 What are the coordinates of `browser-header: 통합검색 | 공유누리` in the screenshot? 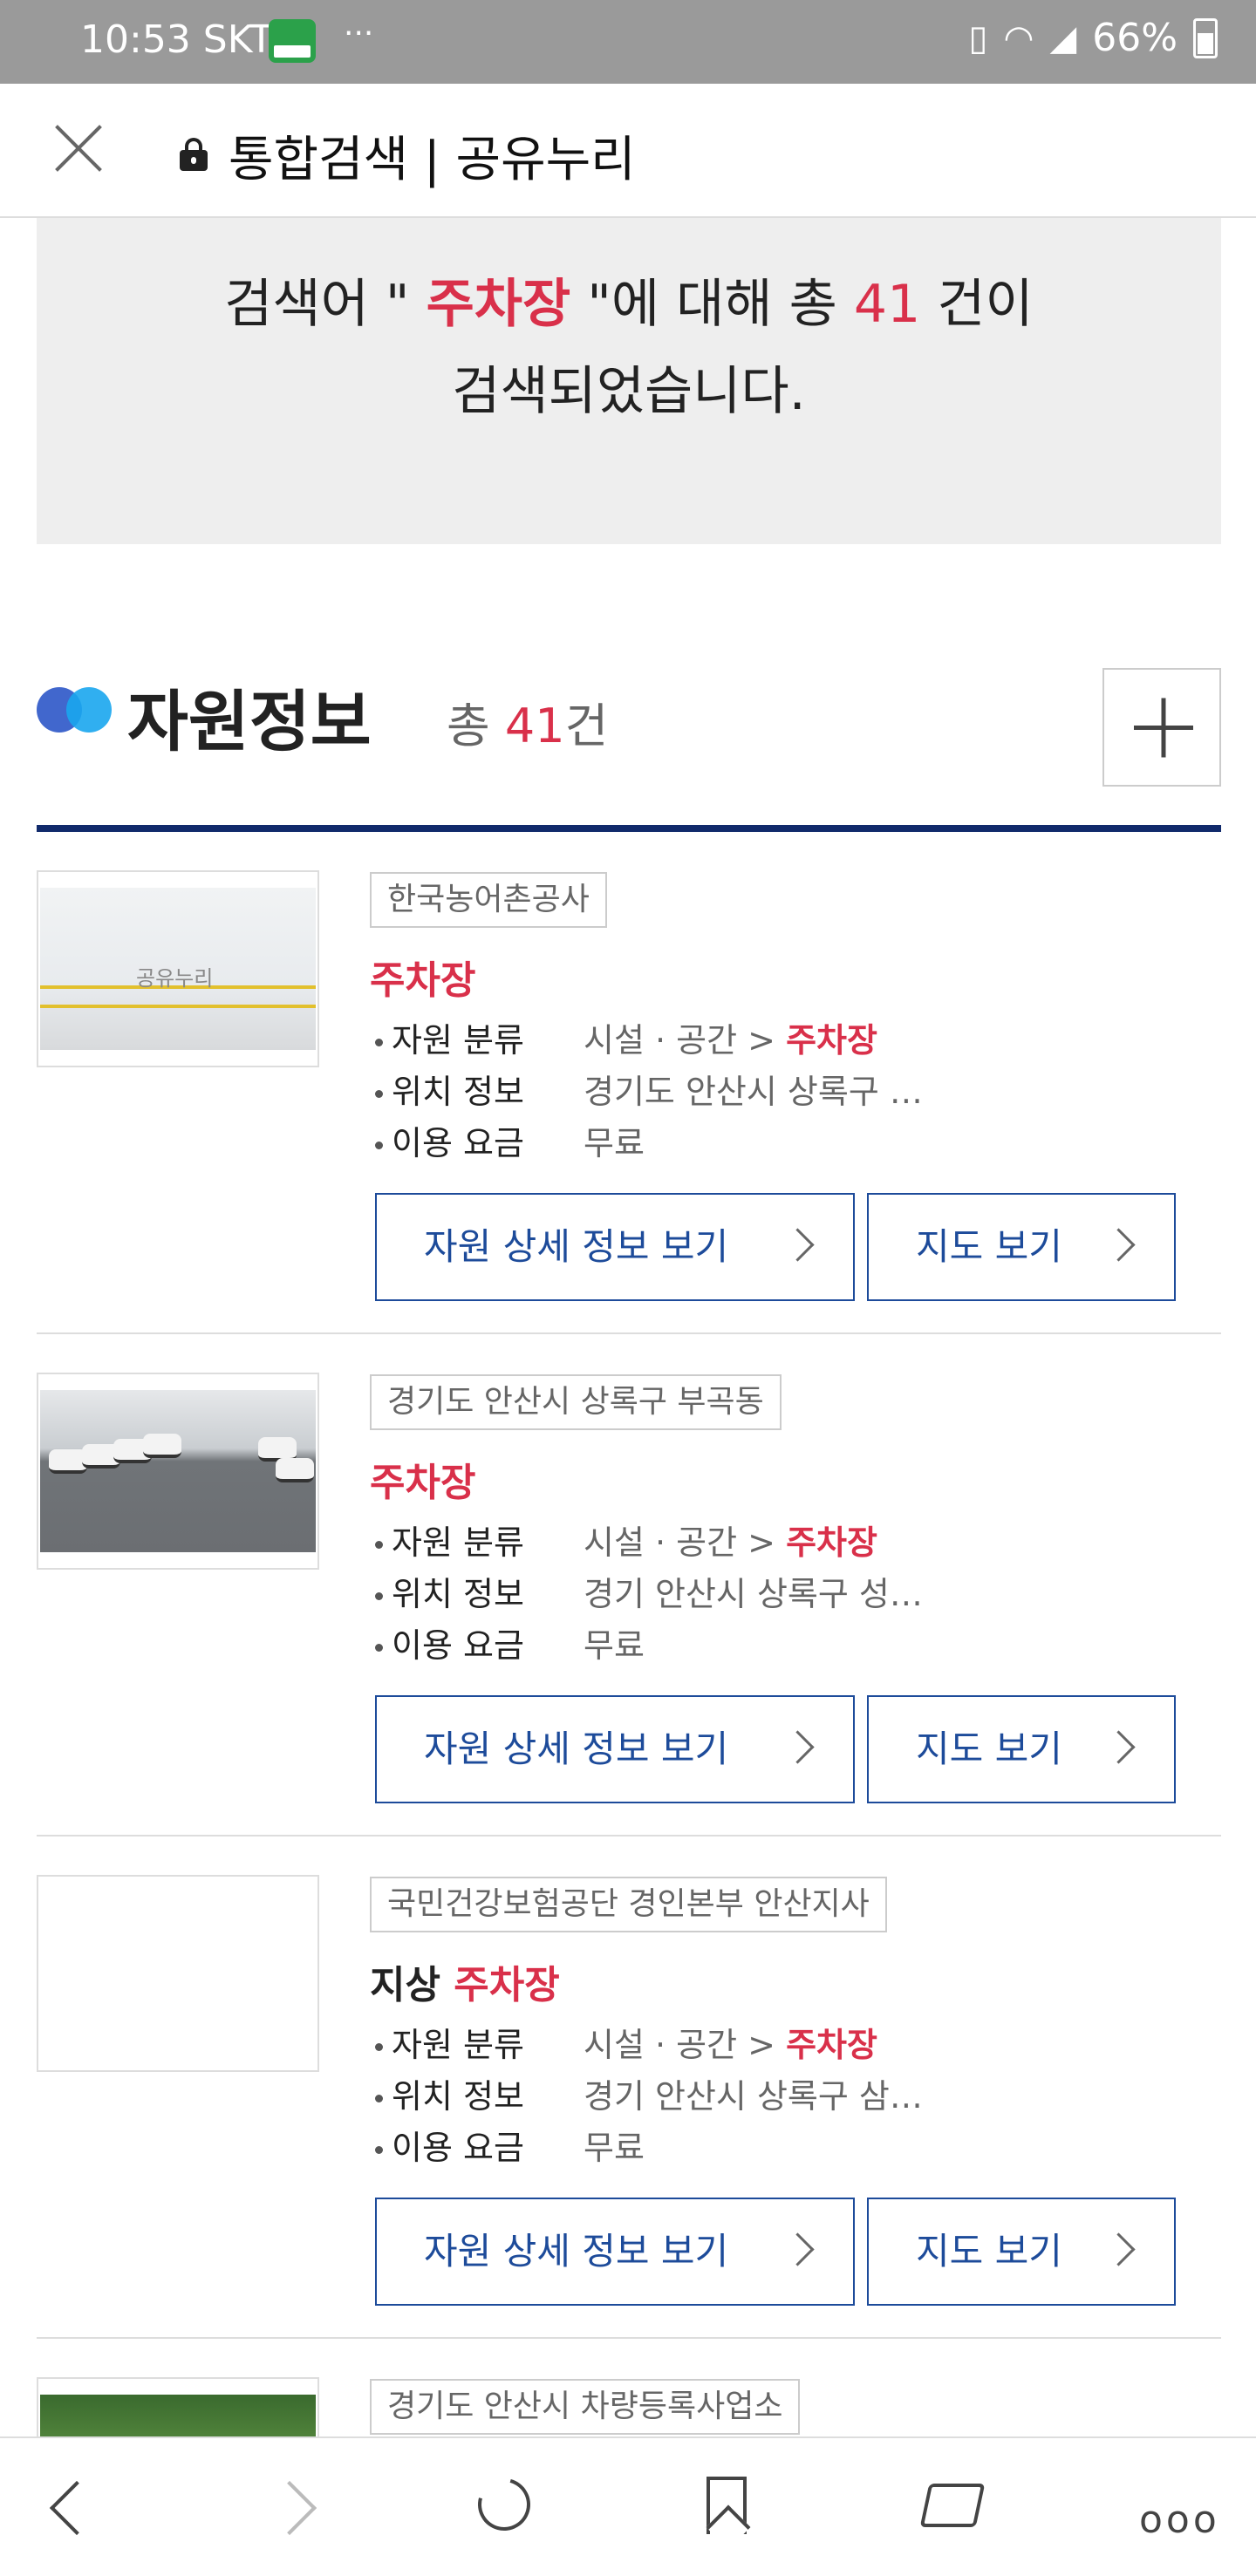 It's located at (628, 151).